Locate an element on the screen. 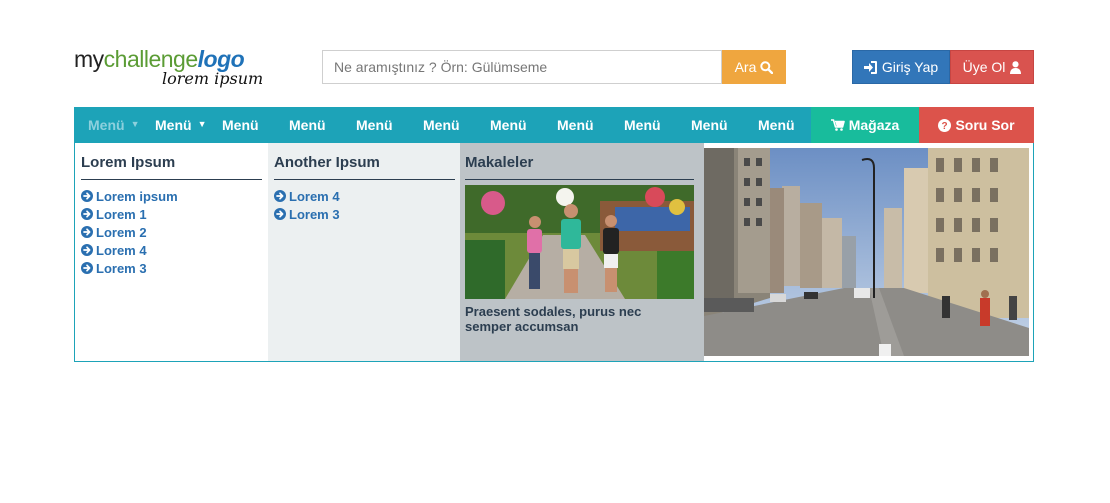  nav-item-3: Menü is located at coordinates (240, 125).